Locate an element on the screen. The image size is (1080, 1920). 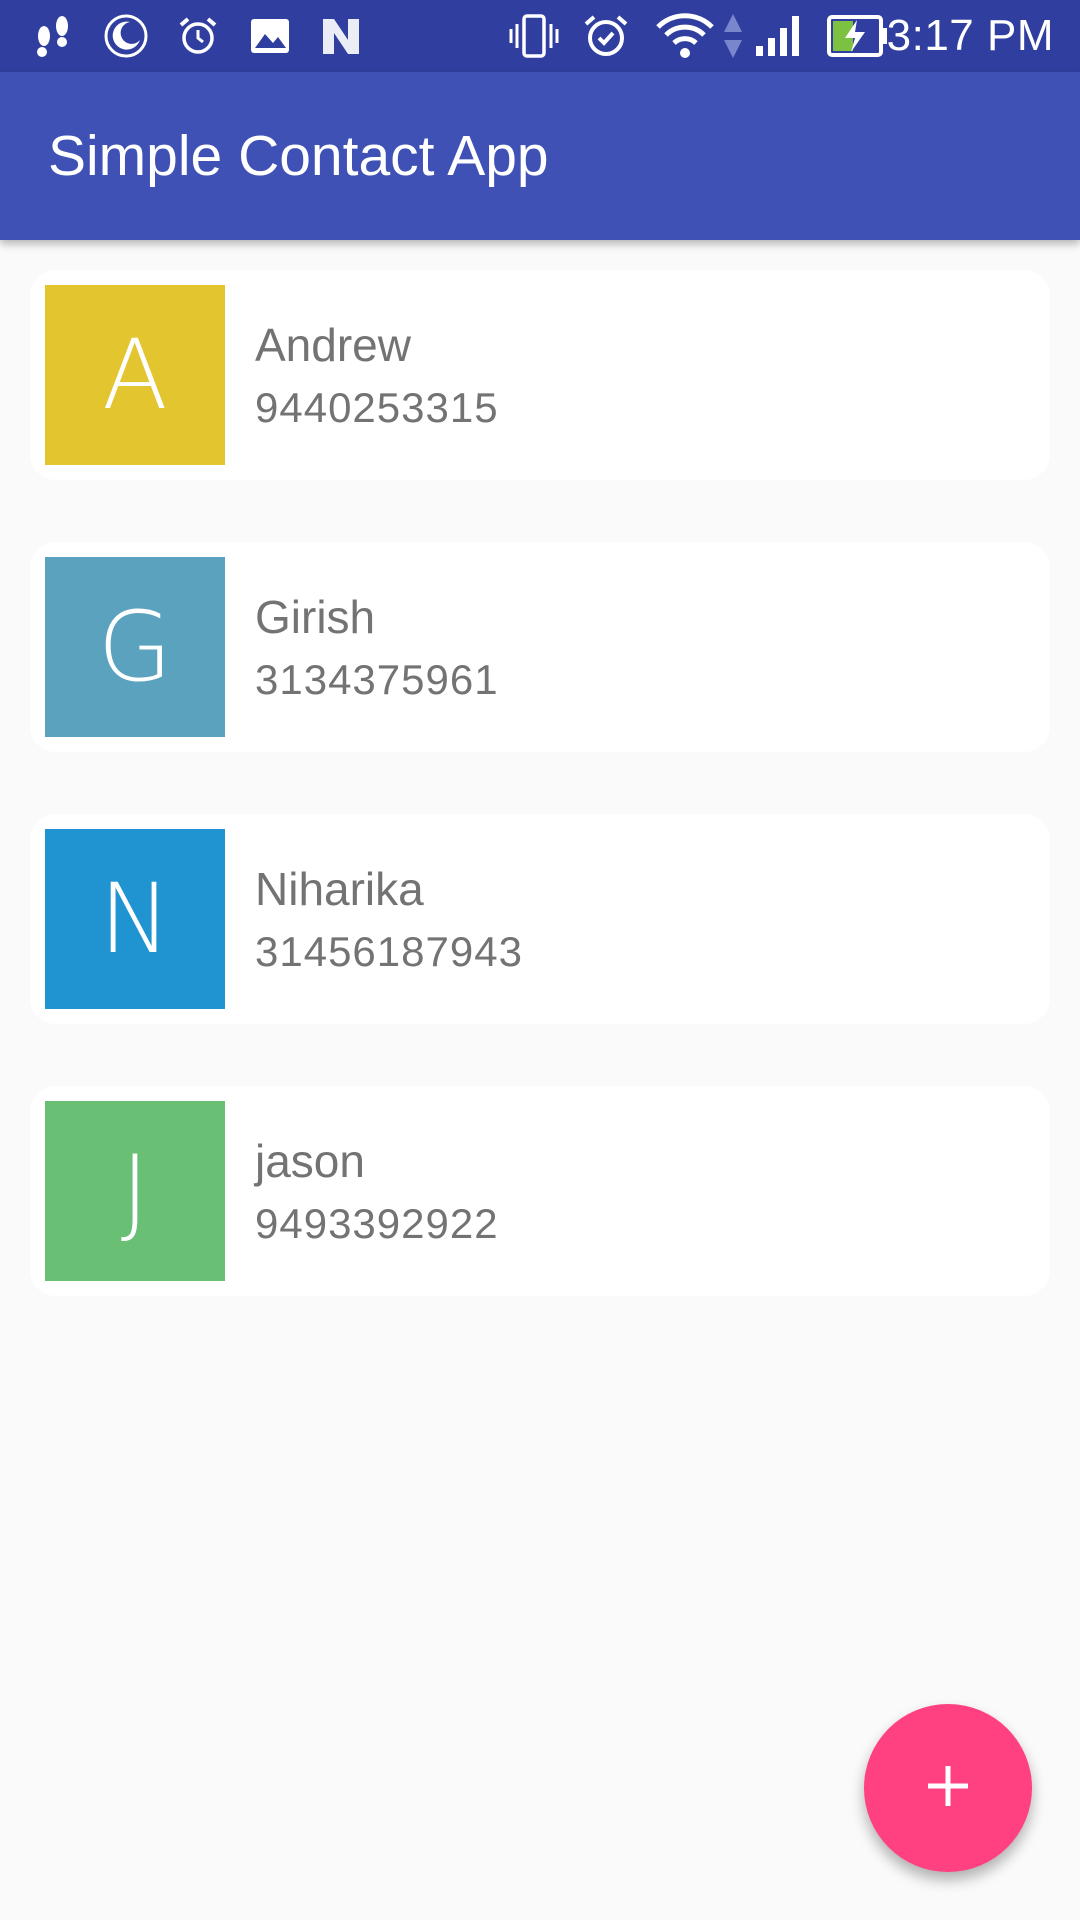
contact-card-andrew: A Andrew 9440253315 is located at coordinates (540, 375).